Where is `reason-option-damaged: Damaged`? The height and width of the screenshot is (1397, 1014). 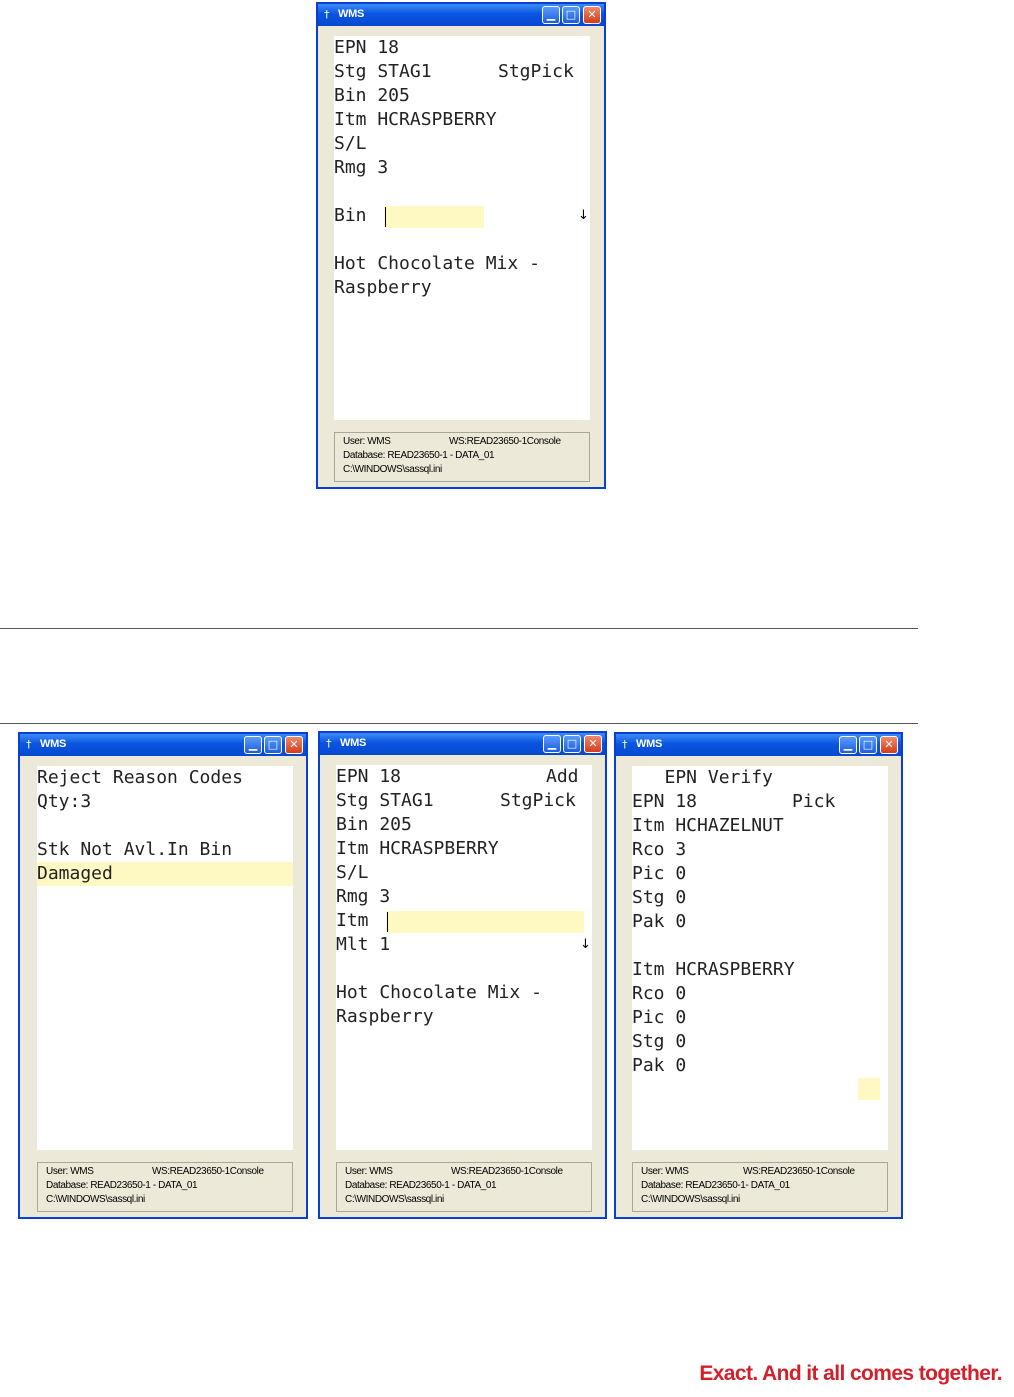 reason-option-damaged: Damaged is located at coordinates (75, 874).